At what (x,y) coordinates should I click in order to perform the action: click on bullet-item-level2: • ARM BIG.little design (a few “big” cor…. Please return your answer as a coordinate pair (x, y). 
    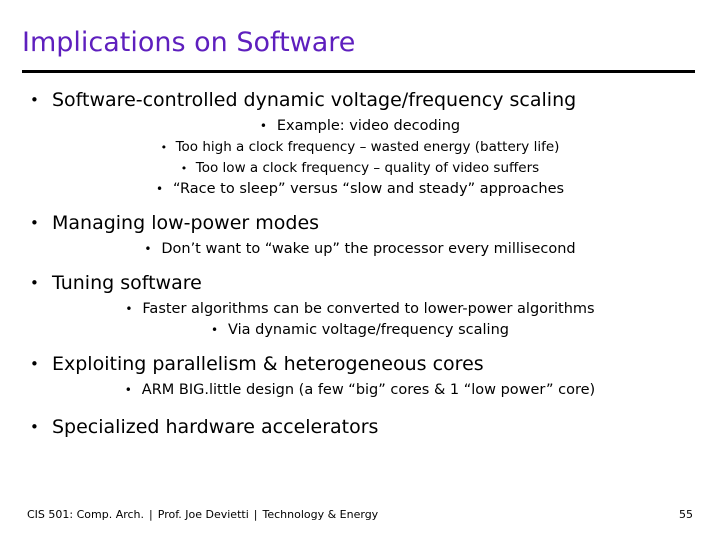
    Looking at the image, I should click on (360, 390).